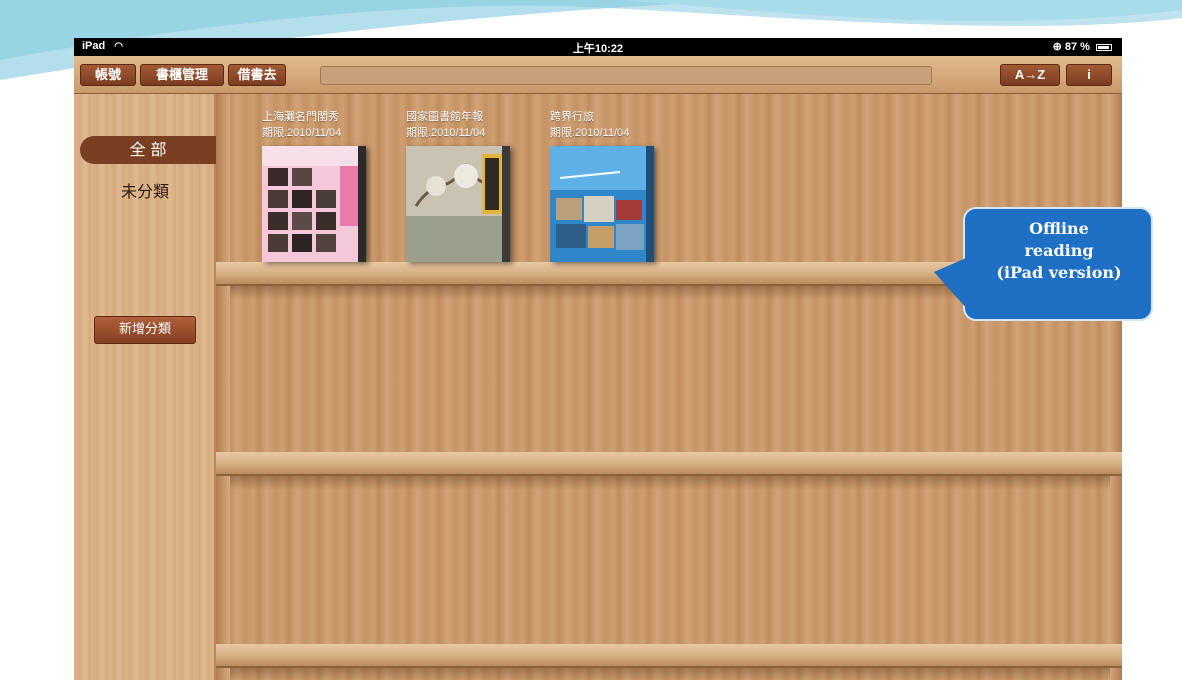 The image size is (1182, 684). I want to click on lock-rotation-icon: ⊕, so click(1057, 47).